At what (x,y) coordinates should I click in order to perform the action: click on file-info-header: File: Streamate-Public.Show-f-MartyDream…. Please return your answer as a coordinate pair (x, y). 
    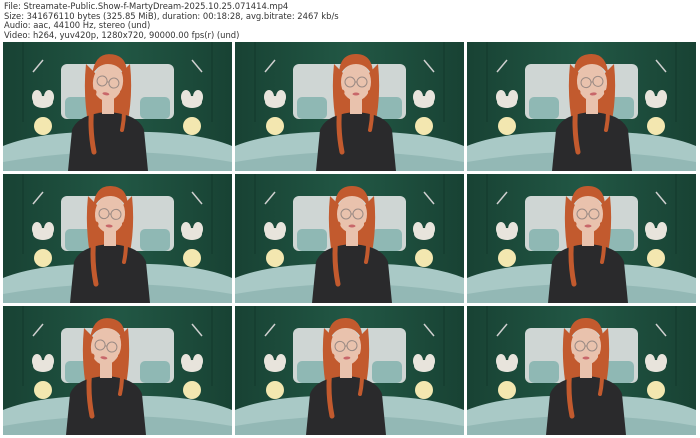
    Looking at the image, I should click on (171, 20).